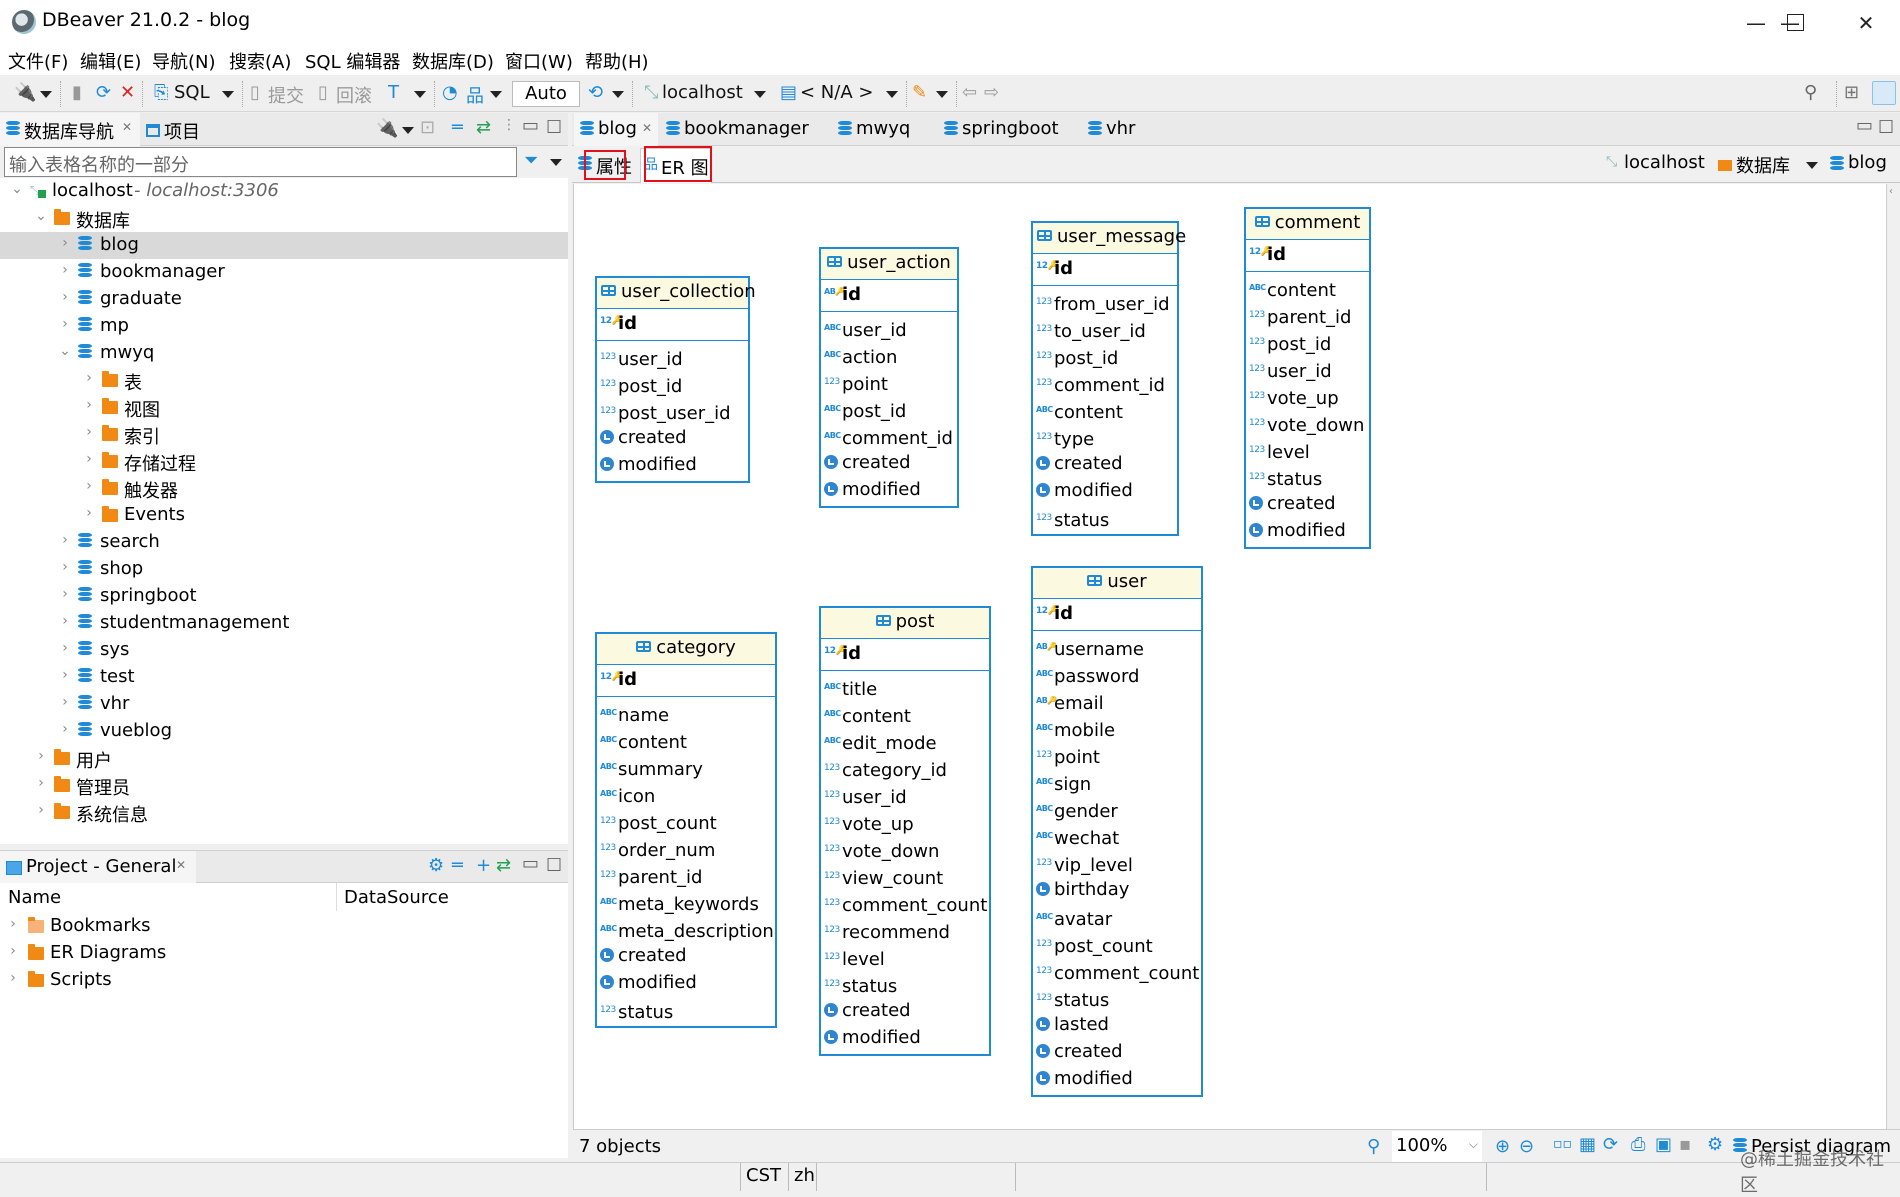 This screenshot has height=1197, width=1900. I want to click on scroll-up-icon: ‹, so click(1891, 191).